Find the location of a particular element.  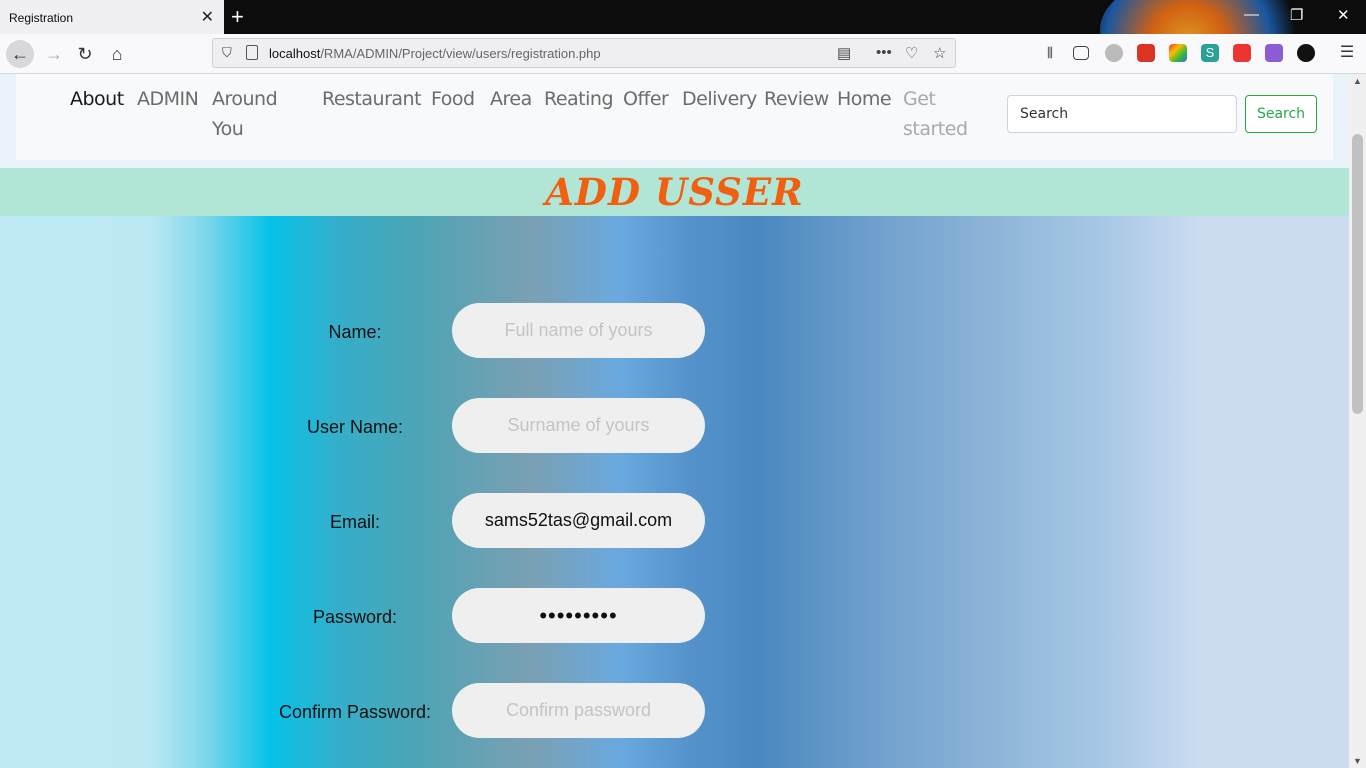

sidebar-icon is located at coordinates (1081, 53).